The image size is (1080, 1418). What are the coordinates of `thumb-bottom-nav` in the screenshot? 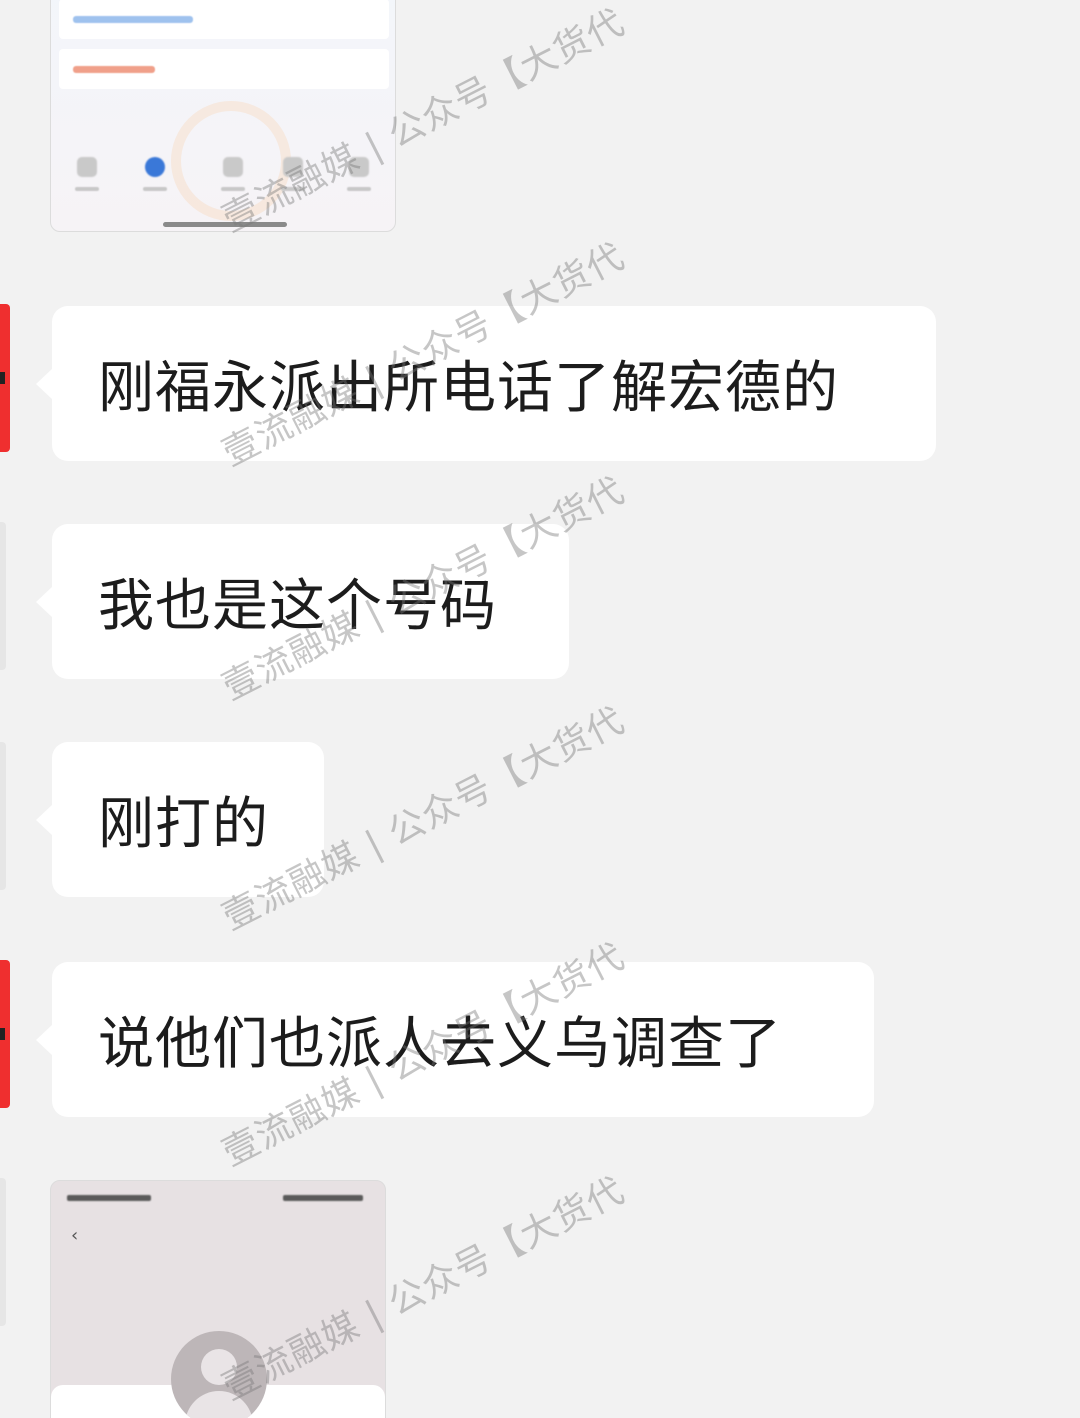 It's located at (223, 182).